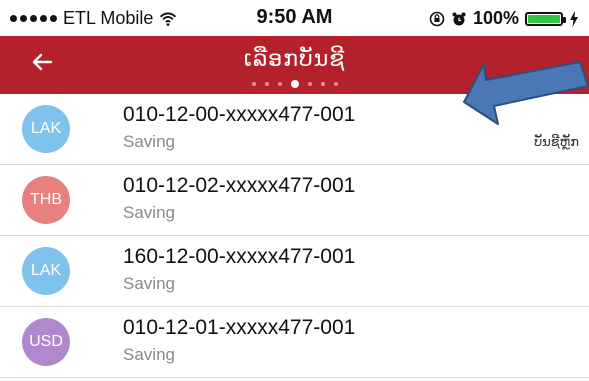 The image size is (589, 381). Describe the element at coordinates (459, 18) in the screenshot. I see `alarm-icon` at that location.